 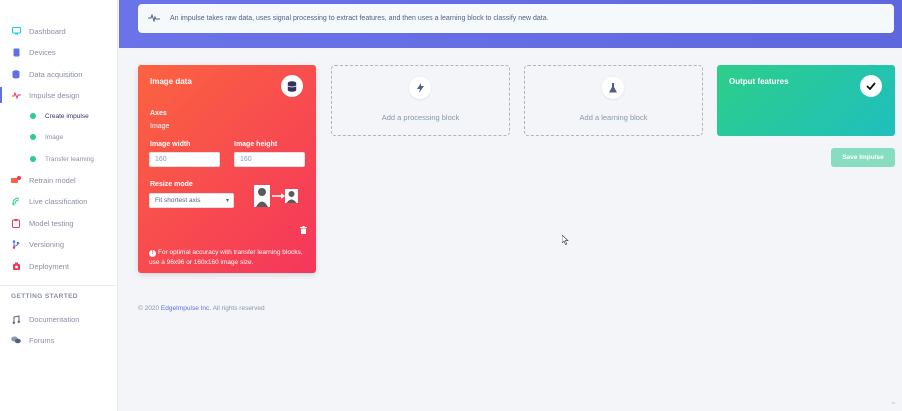 I want to click on trash-icon, so click(x=303, y=227).